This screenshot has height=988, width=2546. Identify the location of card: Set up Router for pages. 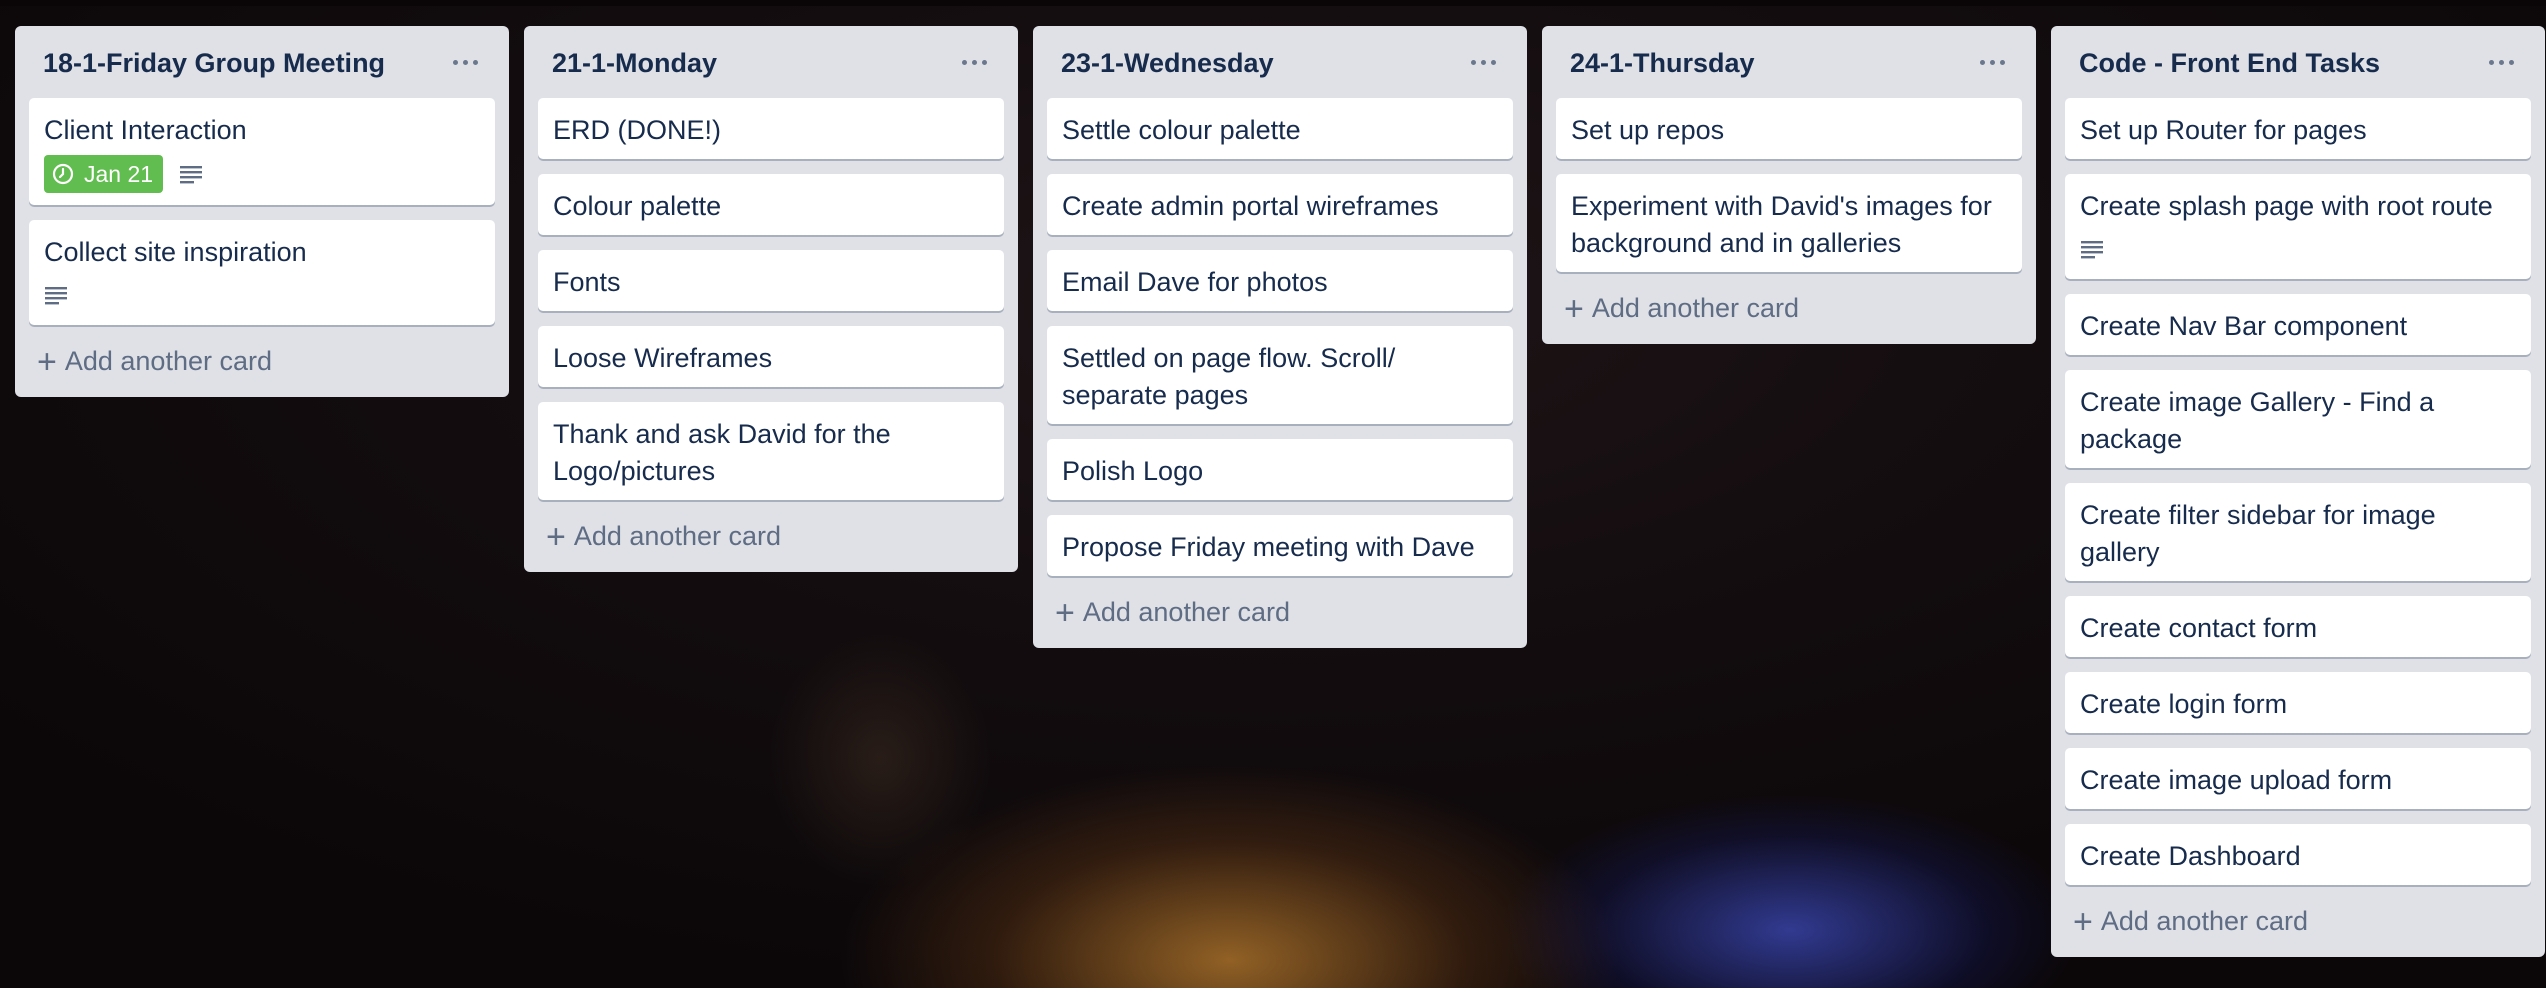
(2298, 128).